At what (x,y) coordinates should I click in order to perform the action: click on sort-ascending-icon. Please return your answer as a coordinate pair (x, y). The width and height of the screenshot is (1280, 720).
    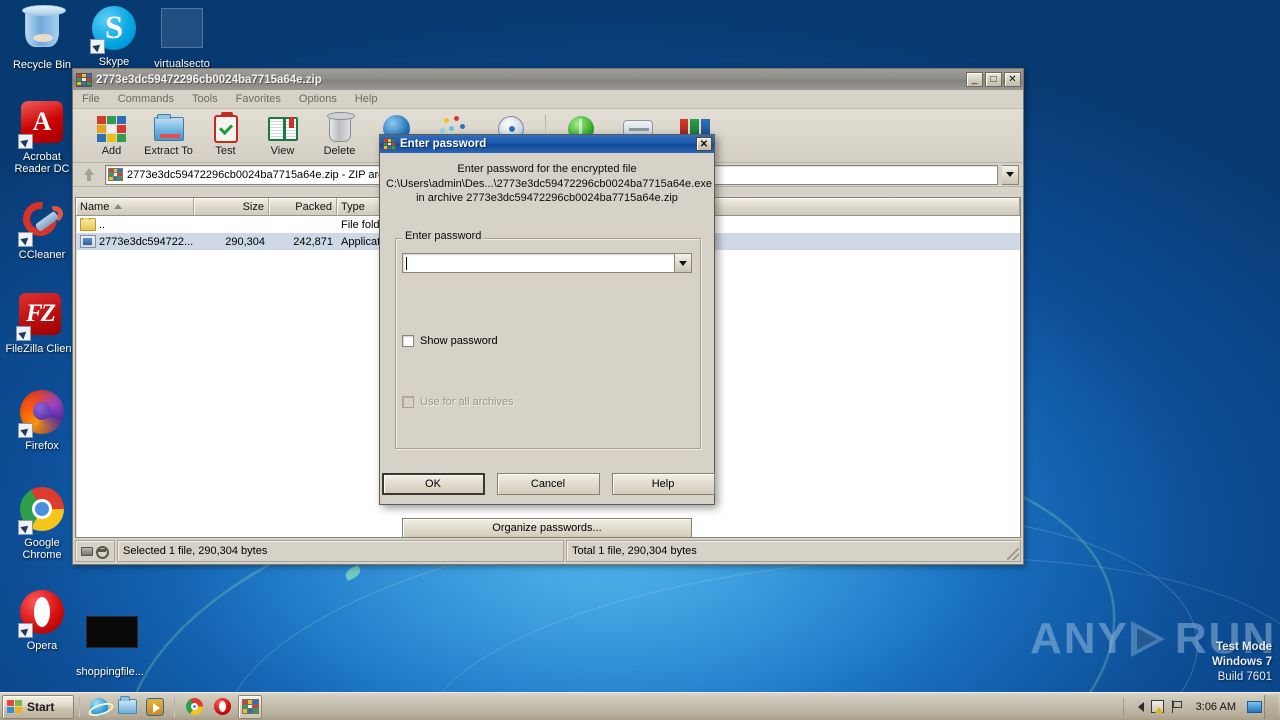
    Looking at the image, I should click on (118, 206).